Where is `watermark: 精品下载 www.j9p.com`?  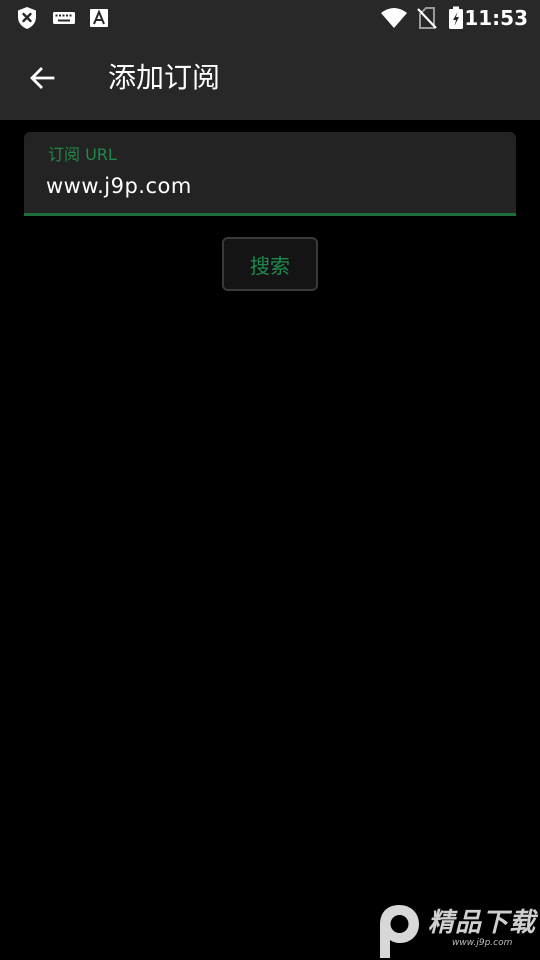
watermark: 精品下载 www.j9p.com is located at coordinates (456, 930).